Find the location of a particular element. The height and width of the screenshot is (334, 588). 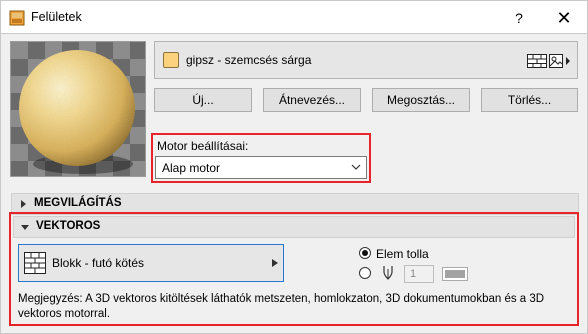

pen-color-swatch is located at coordinates (455, 274).